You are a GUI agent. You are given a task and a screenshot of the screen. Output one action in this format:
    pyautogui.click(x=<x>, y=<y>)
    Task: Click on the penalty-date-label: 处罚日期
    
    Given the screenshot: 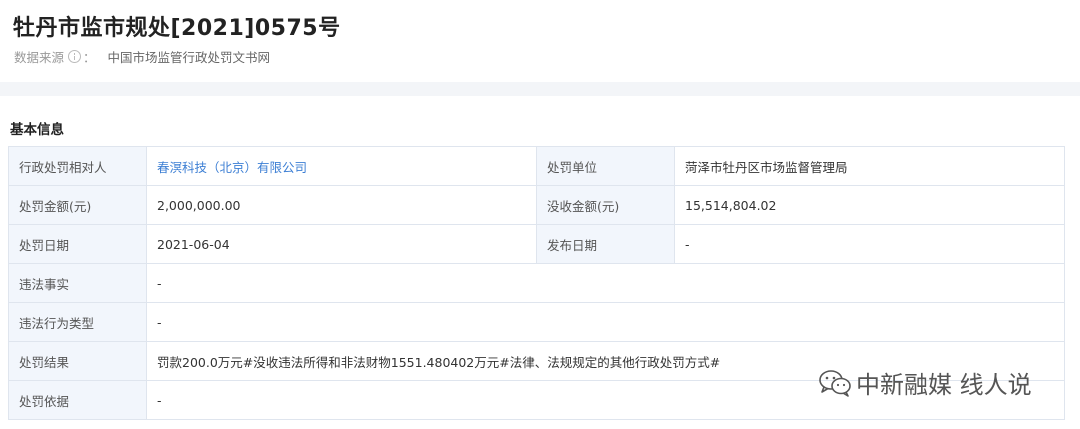 What is the action you would take?
    pyautogui.click(x=77, y=244)
    